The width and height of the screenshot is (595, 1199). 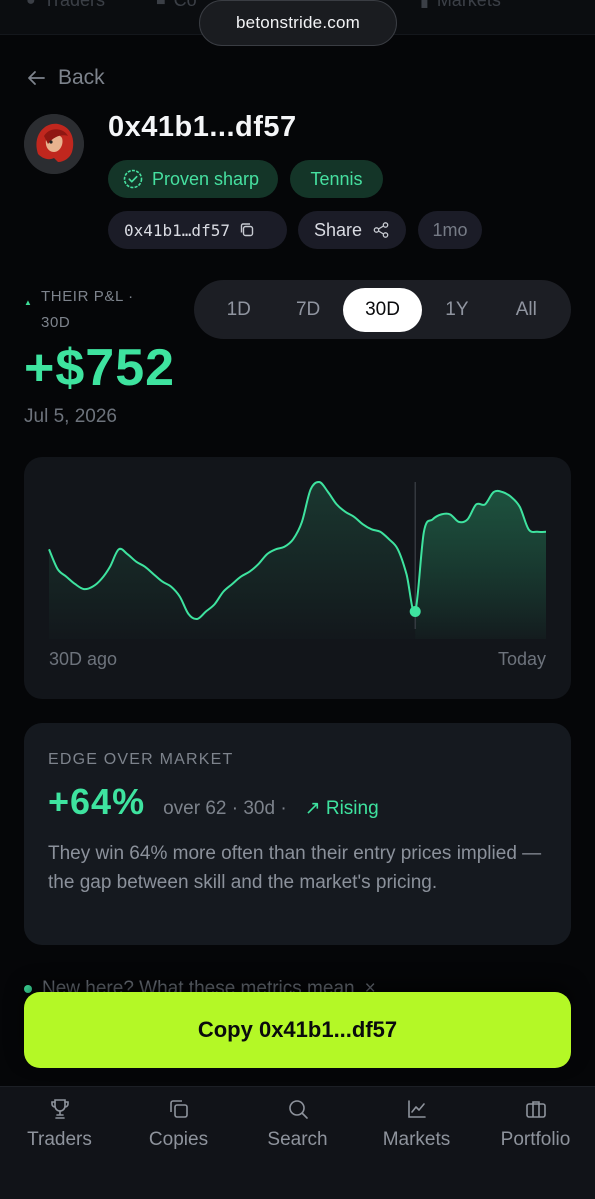 What do you see at coordinates (28, 989) in the screenshot?
I see `hint-dot-icon` at bounding box center [28, 989].